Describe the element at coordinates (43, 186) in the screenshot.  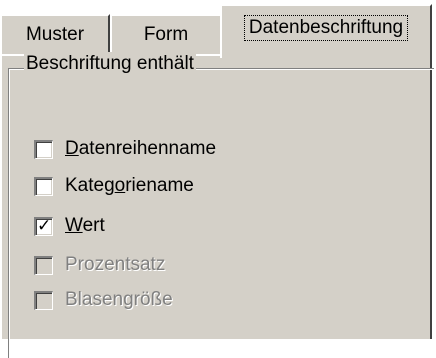
I see `kategoriename-checkbox` at that location.